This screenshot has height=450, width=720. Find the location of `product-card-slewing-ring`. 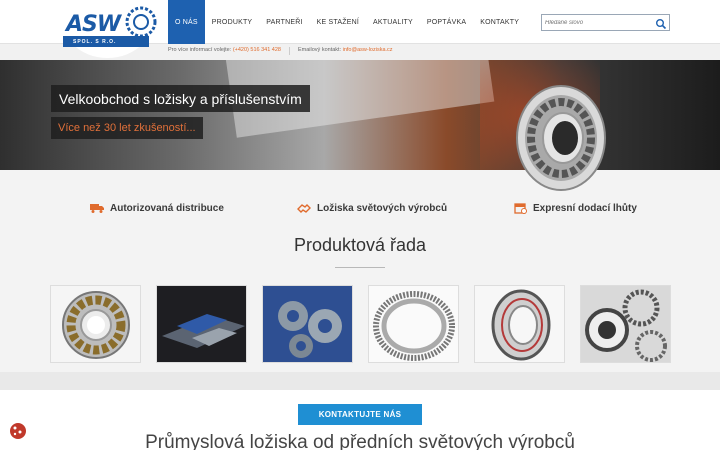

product-card-slewing-ring is located at coordinates (413, 324).